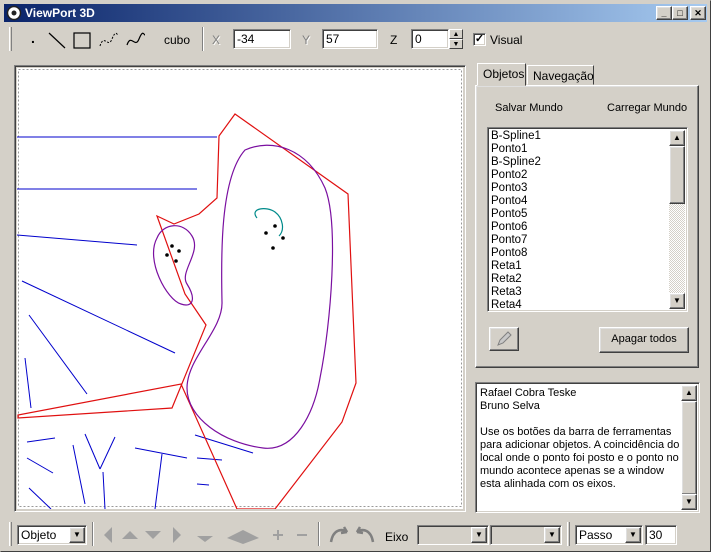 This screenshot has width=711, height=552. What do you see at coordinates (506, 40) in the screenshot?
I see `visual-label: Visual` at bounding box center [506, 40].